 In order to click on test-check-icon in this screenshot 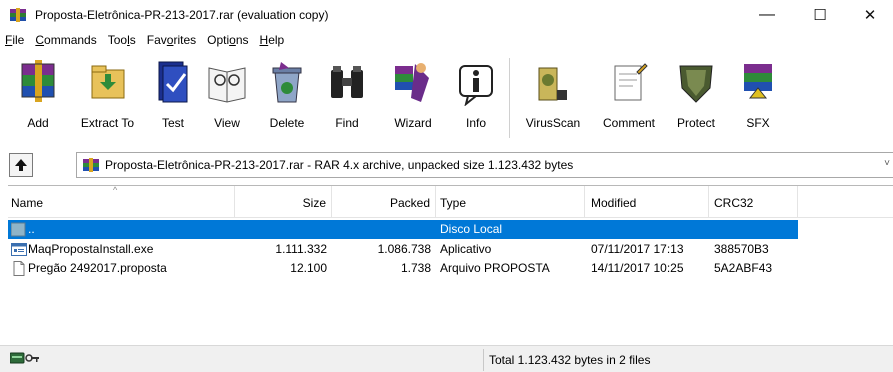, I will do `click(173, 82)`.